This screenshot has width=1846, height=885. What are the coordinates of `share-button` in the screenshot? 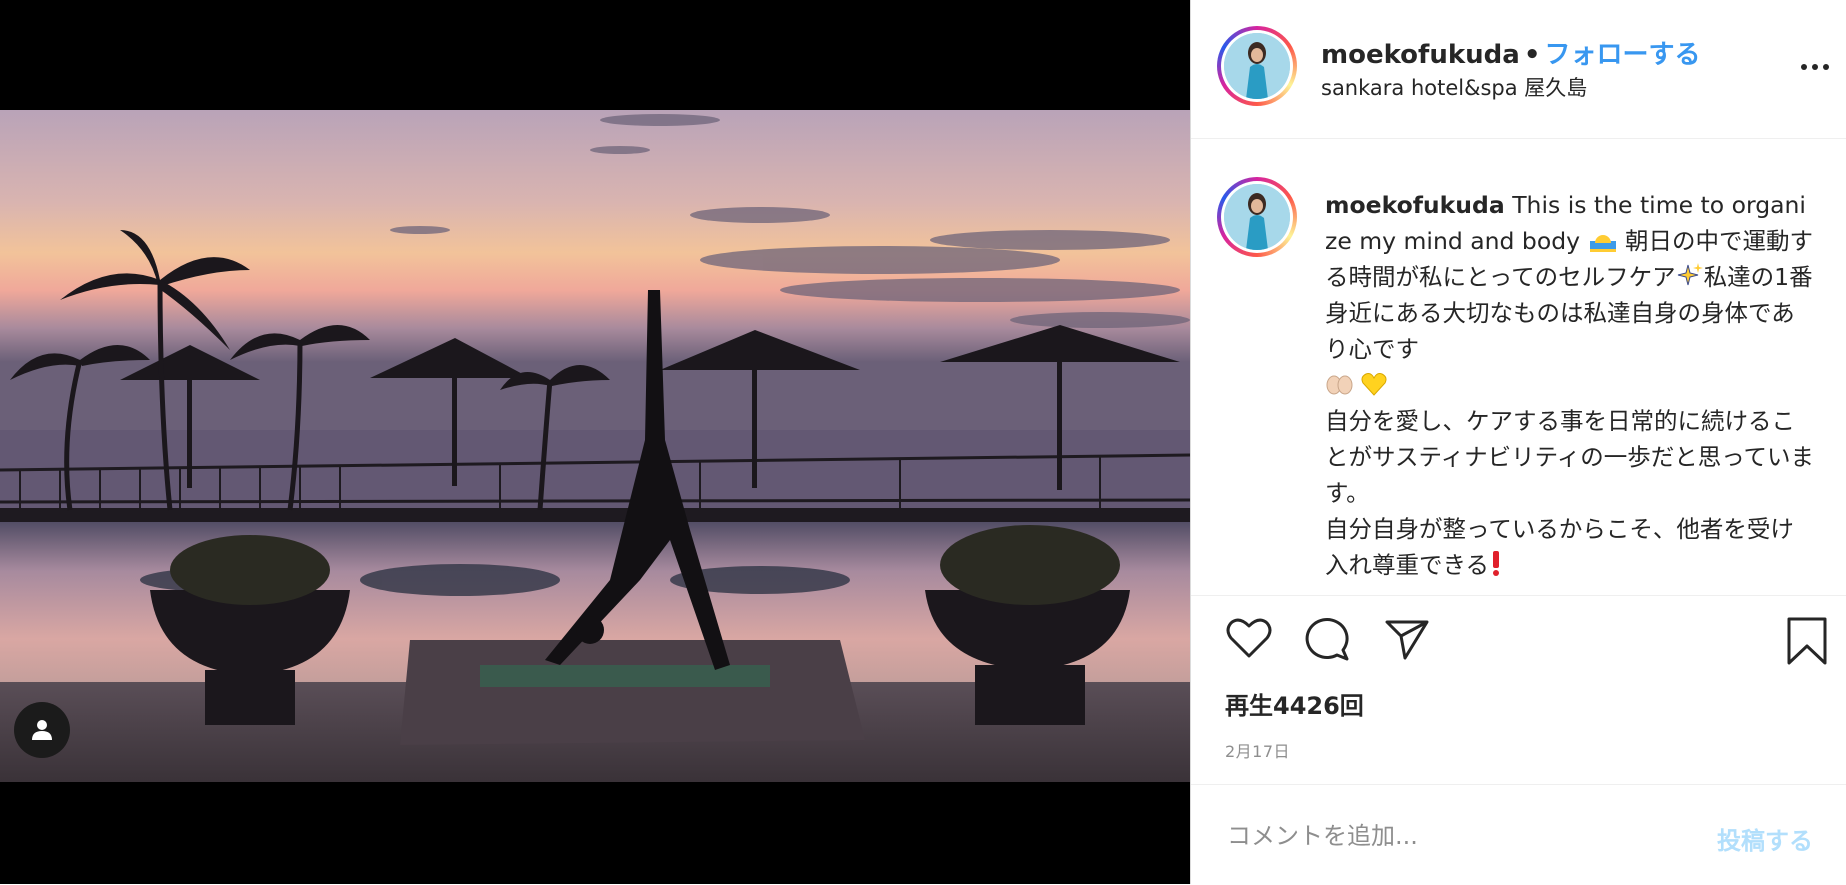 It's located at (1407, 641).